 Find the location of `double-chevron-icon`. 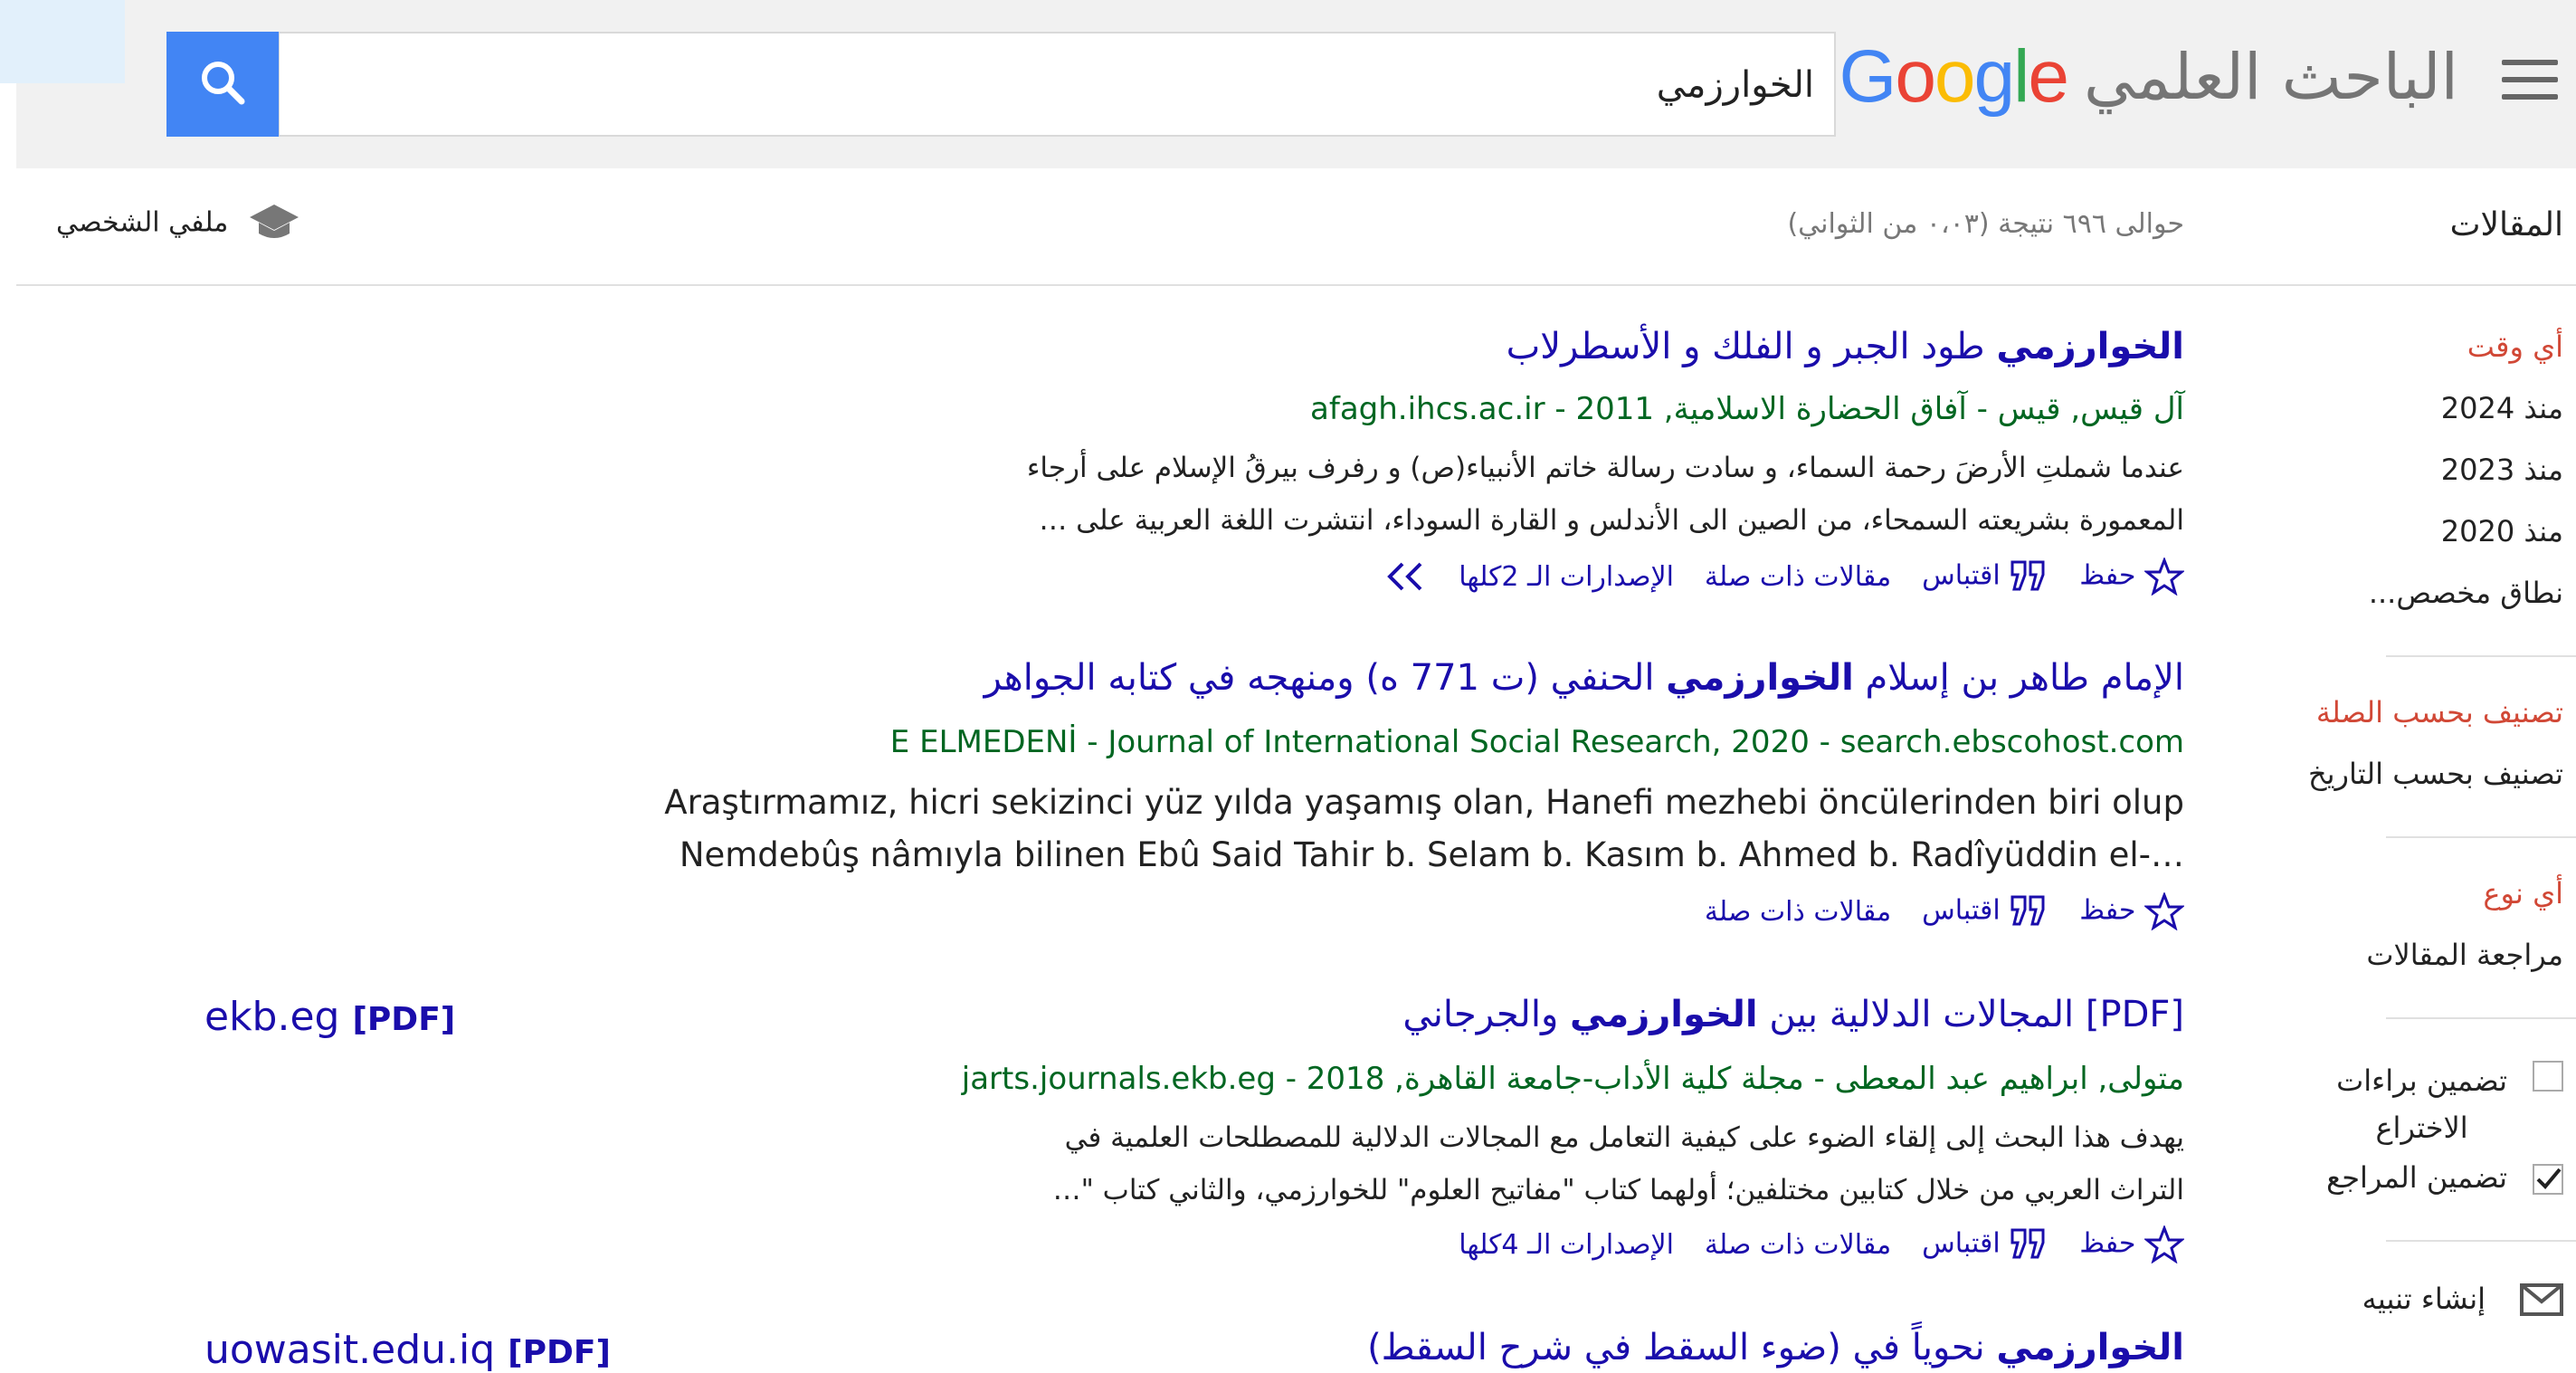

double-chevron-icon is located at coordinates (1404, 576).